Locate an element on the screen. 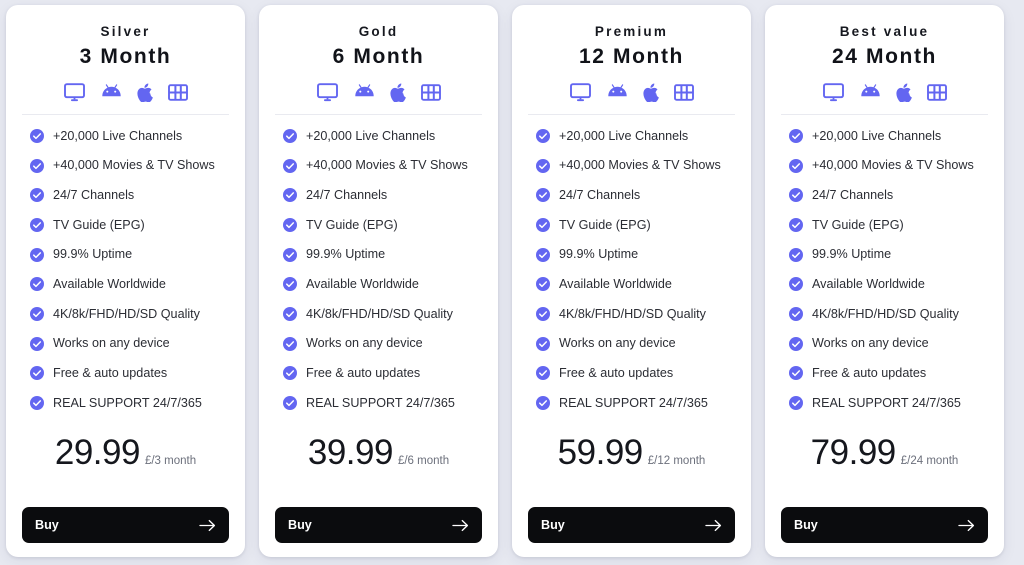 The width and height of the screenshot is (1024, 565). feature-item: TV Guide (EPG) is located at coordinates (884, 225).